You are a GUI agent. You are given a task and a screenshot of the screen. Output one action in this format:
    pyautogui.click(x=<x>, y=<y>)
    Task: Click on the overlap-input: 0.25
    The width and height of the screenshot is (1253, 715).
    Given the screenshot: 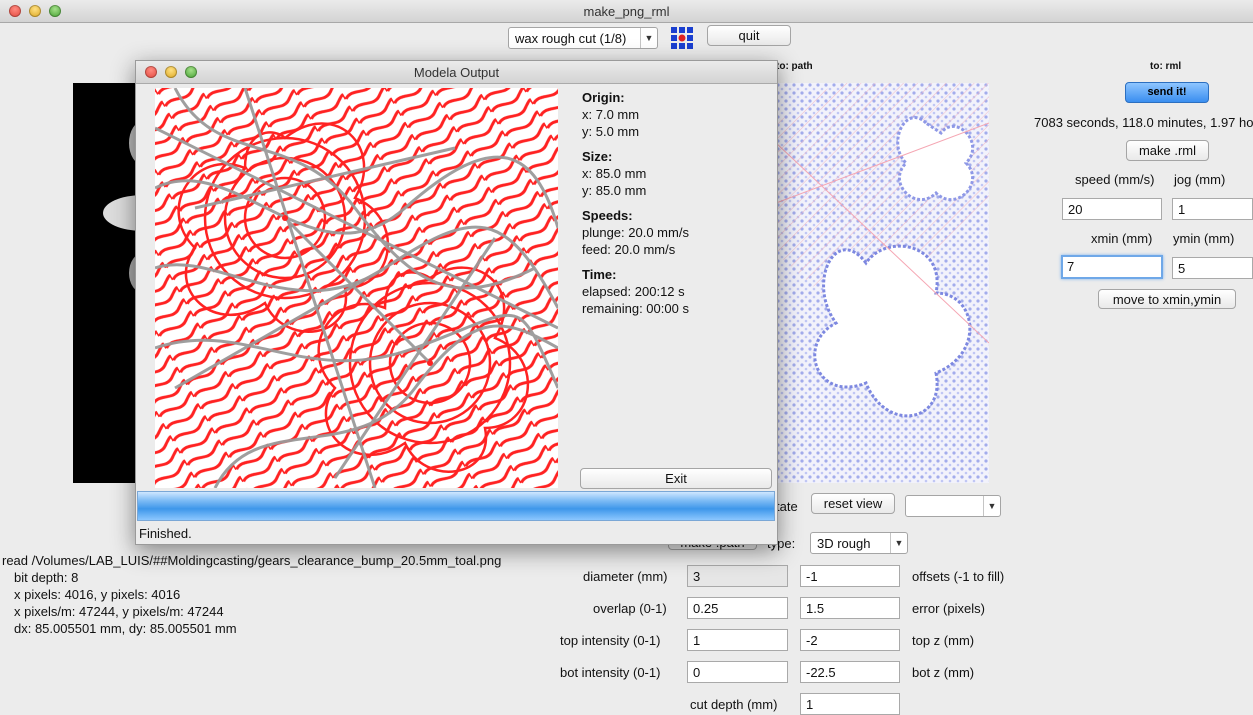 What is the action you would take?
    pyautogui.click(x=737, y=608)
    